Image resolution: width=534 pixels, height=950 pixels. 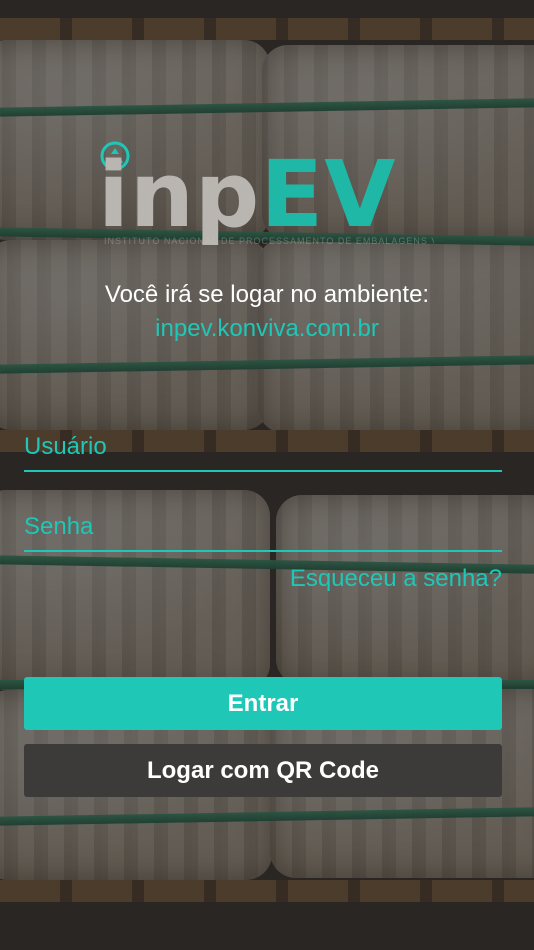 I want to click on logo-text-color: EV, so click(x=328, y=194).